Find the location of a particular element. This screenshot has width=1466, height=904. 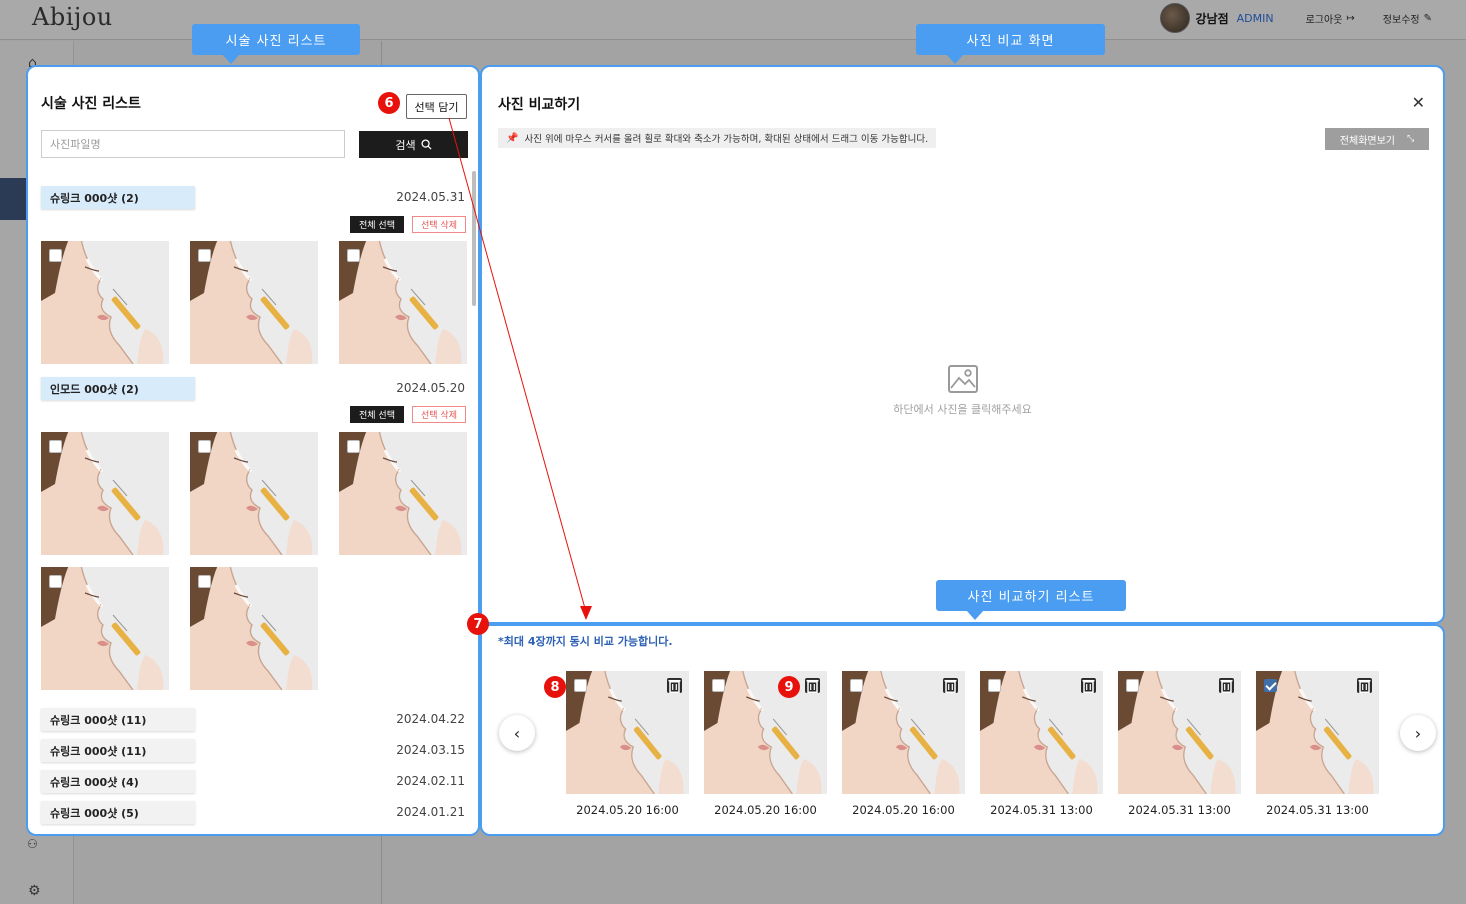

callout-photo-list: 시술 사진 리스트 is located at coordinates (276, 44).